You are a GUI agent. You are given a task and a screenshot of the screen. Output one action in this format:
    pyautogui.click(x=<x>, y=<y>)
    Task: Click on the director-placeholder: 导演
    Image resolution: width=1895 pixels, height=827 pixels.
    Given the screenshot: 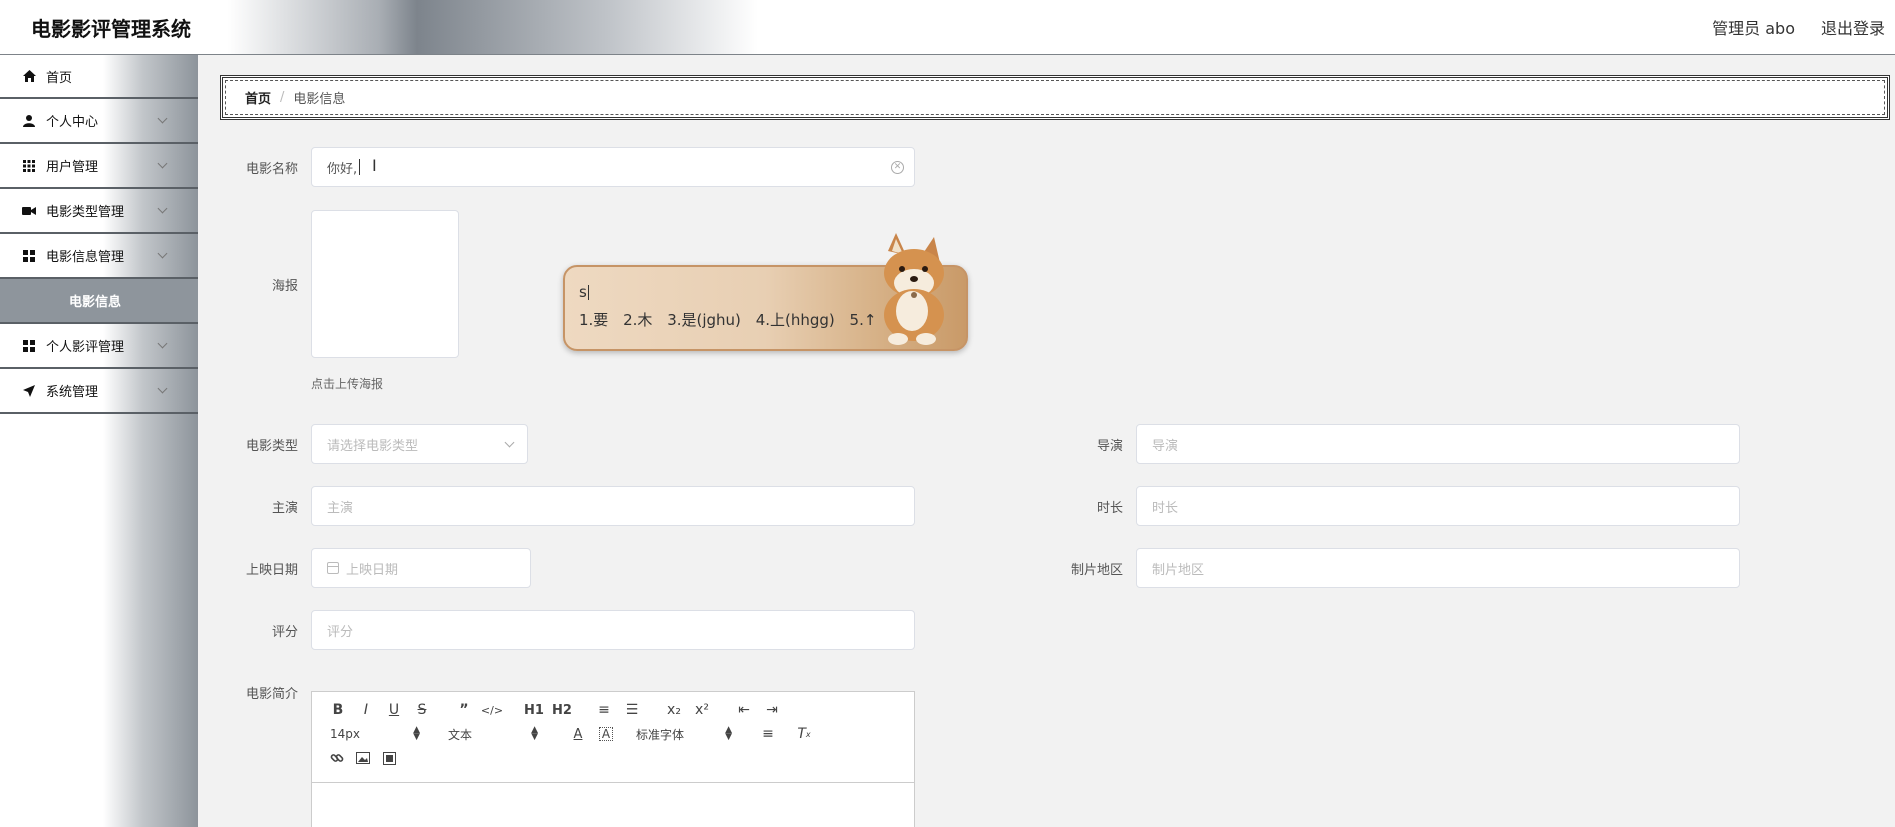 What is the action you would take?
    pyautogui.click(x=1165, y=446)
    